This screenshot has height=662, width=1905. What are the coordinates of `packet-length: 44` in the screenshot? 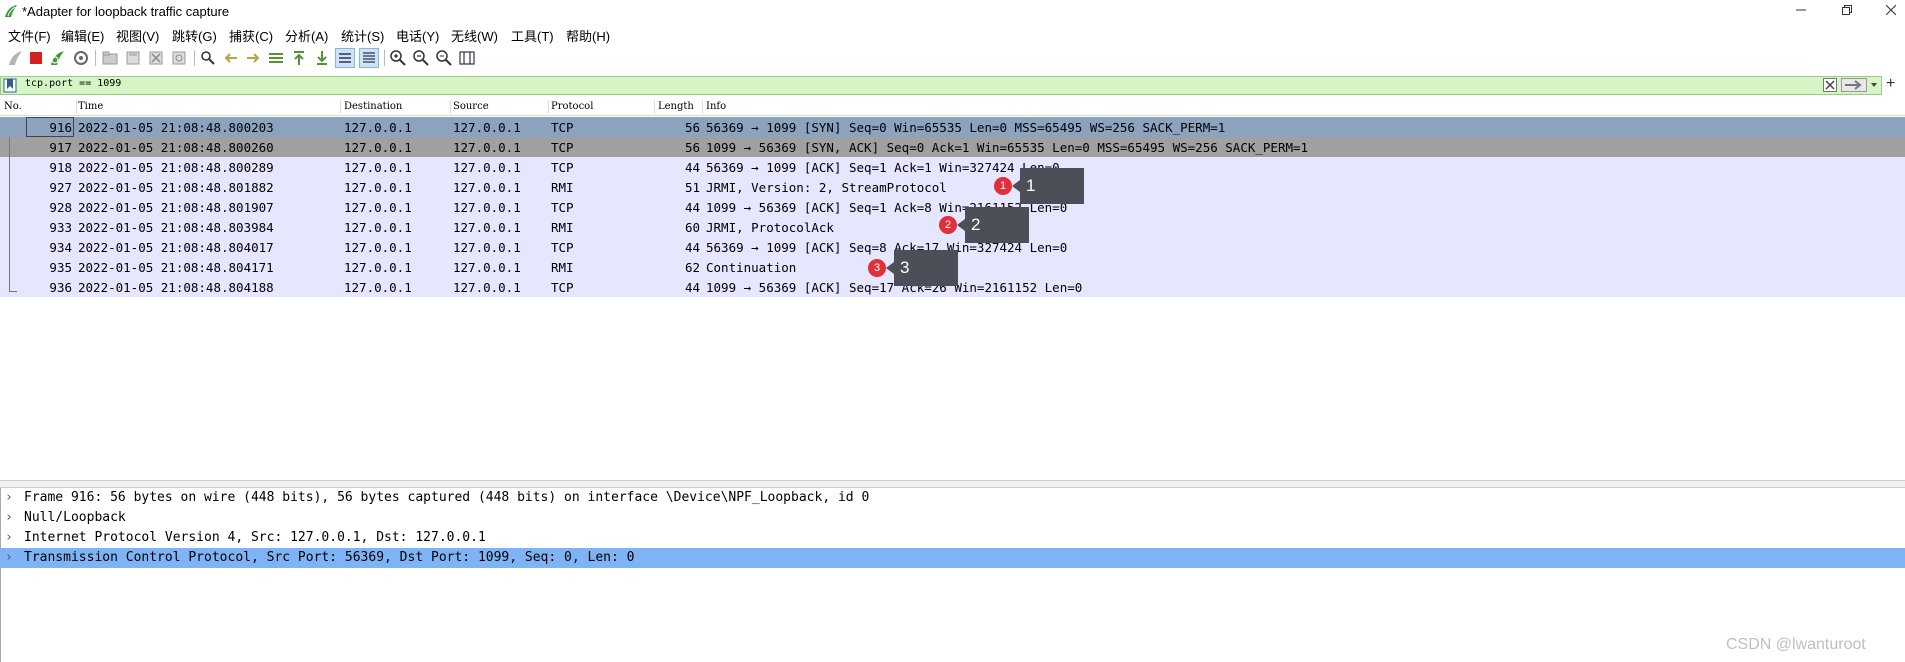 It's located at (692, 167).